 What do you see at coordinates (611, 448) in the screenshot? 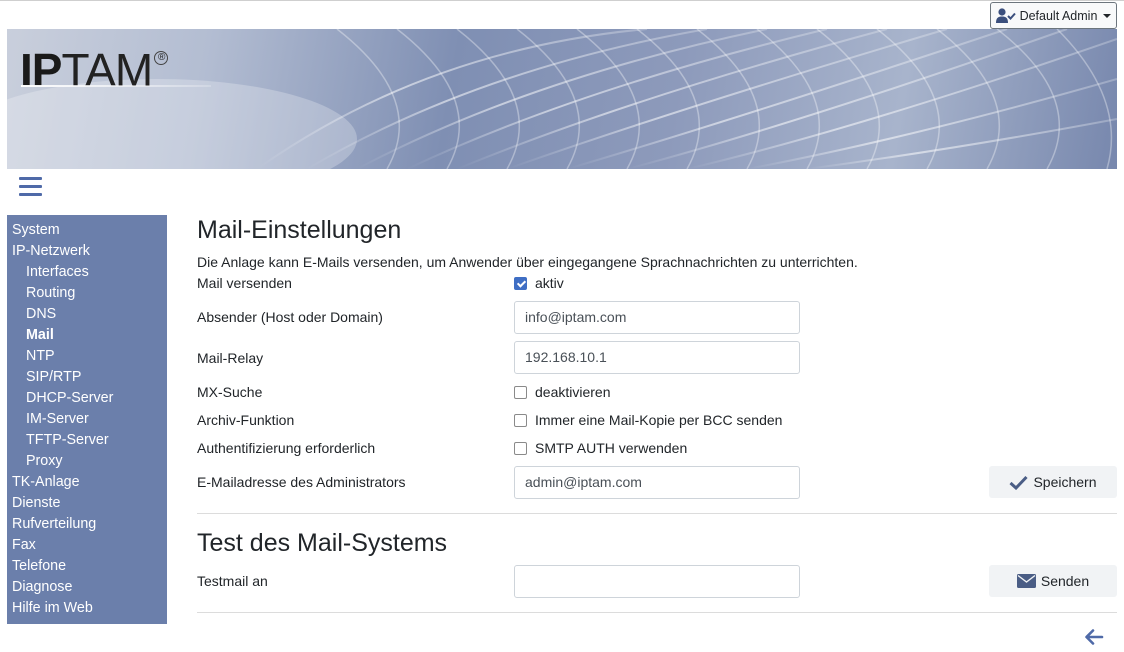
I see `auth-check-label: SMTP AUTH verwenden` at bounding box center [611, 448].